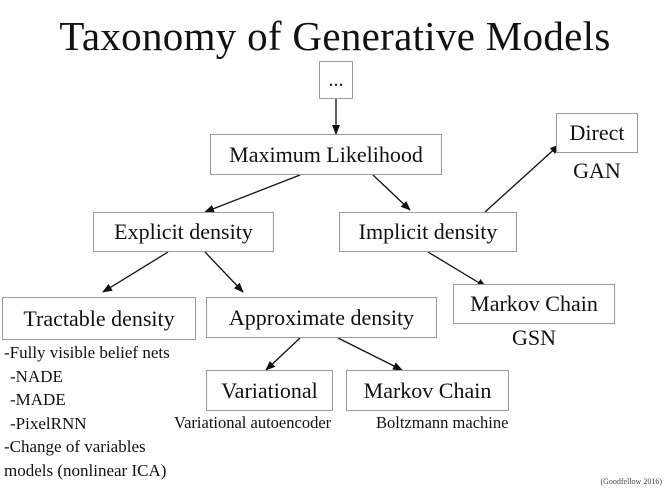 The width and height of the screenshot is (670, 494). Describe the element at coordinates (370, 354) in the screenshot. I see `edge-approx-to-markov` at that location.